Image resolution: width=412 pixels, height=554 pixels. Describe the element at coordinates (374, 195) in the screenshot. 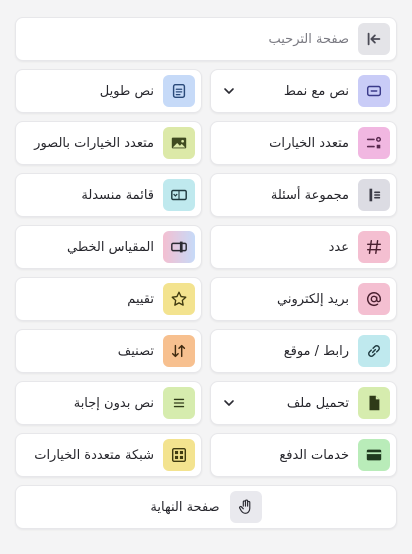

I see `question-group-icon` at that location.